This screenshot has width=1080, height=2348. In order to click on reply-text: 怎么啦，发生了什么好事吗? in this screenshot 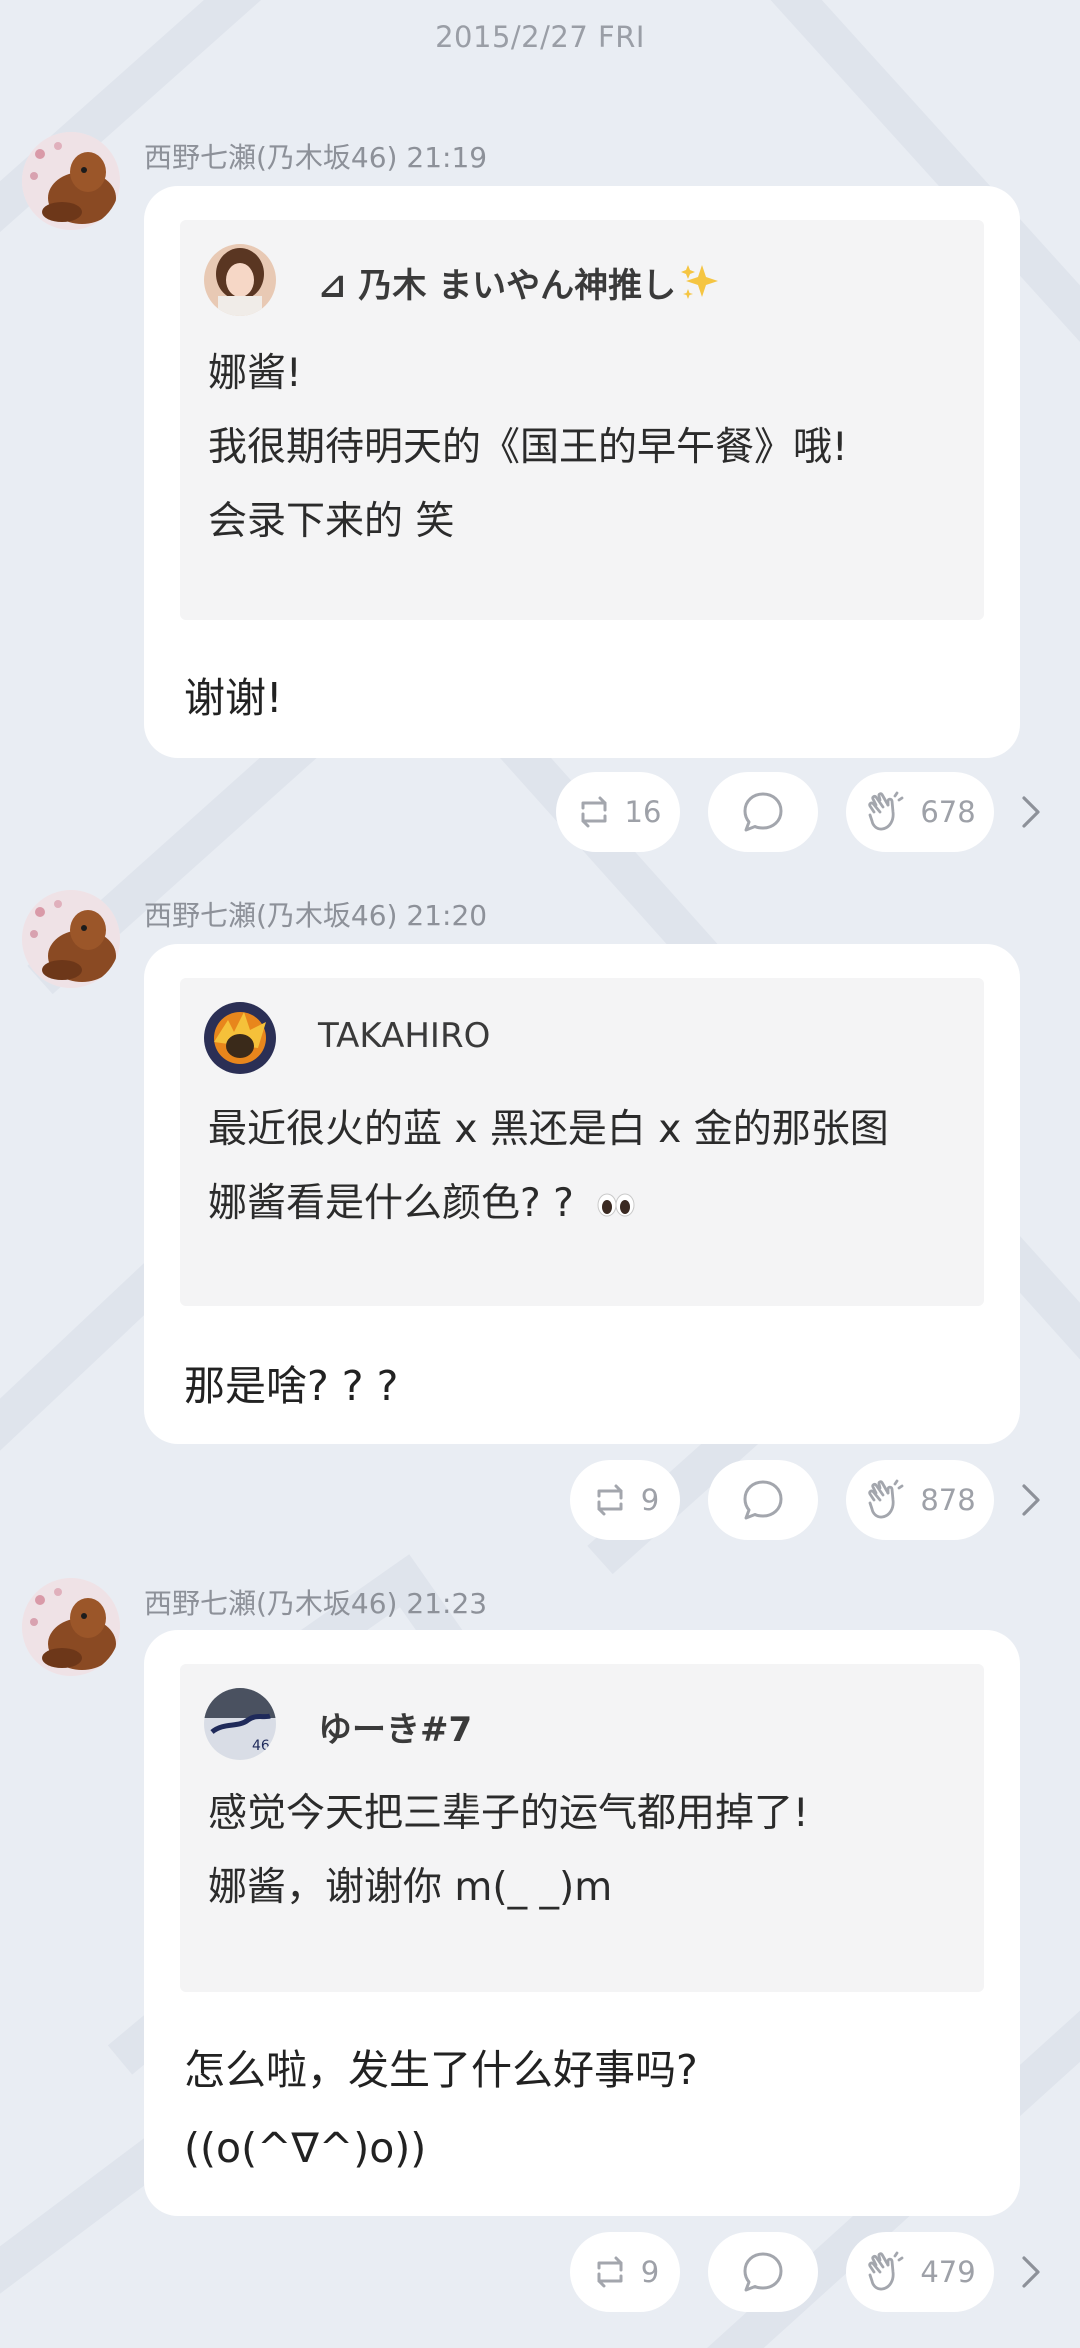, I will do `click(441, 2070)`.